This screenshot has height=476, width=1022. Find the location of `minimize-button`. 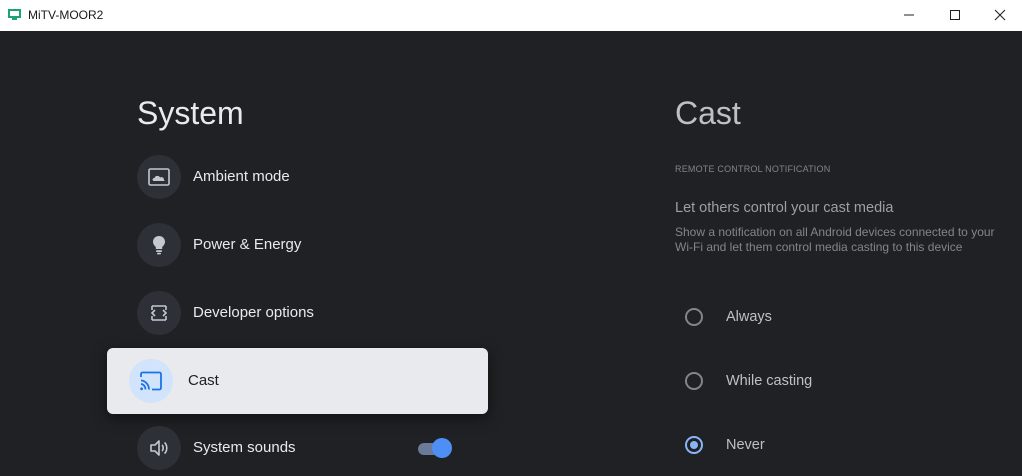

minimize-button is located at coordinates (909, 15).